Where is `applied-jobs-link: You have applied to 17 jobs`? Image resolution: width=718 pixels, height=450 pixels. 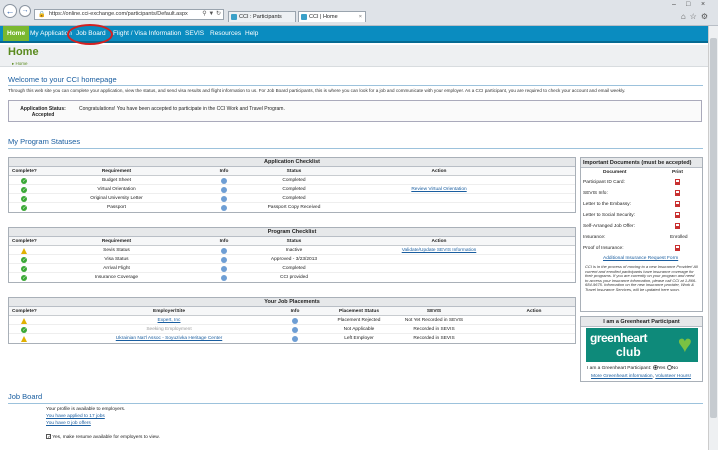 applied-jobs-link: You have applied to 17 jobs is located at coordinates (75, 416).